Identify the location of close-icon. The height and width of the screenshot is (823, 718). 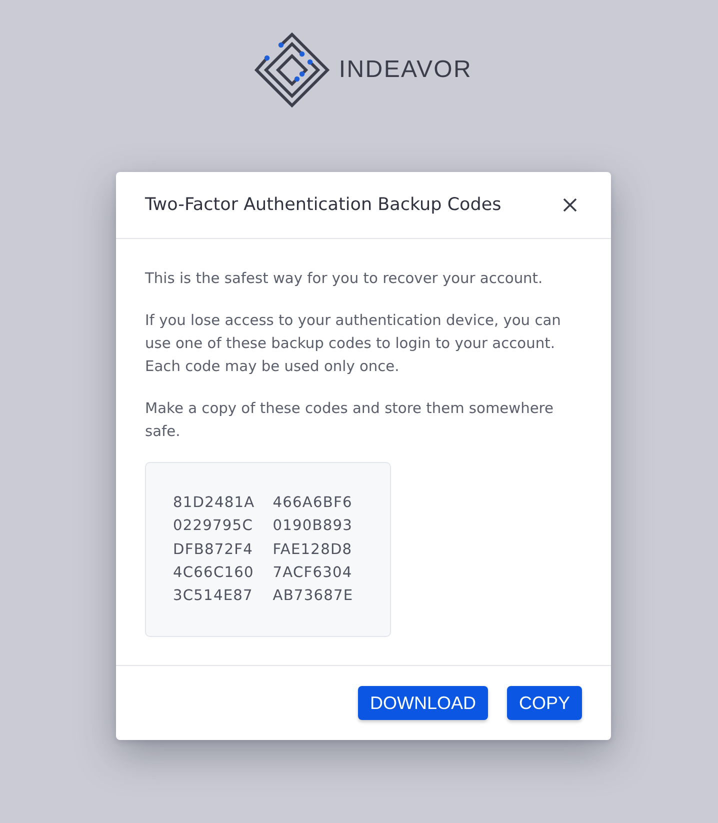
(570, 205).